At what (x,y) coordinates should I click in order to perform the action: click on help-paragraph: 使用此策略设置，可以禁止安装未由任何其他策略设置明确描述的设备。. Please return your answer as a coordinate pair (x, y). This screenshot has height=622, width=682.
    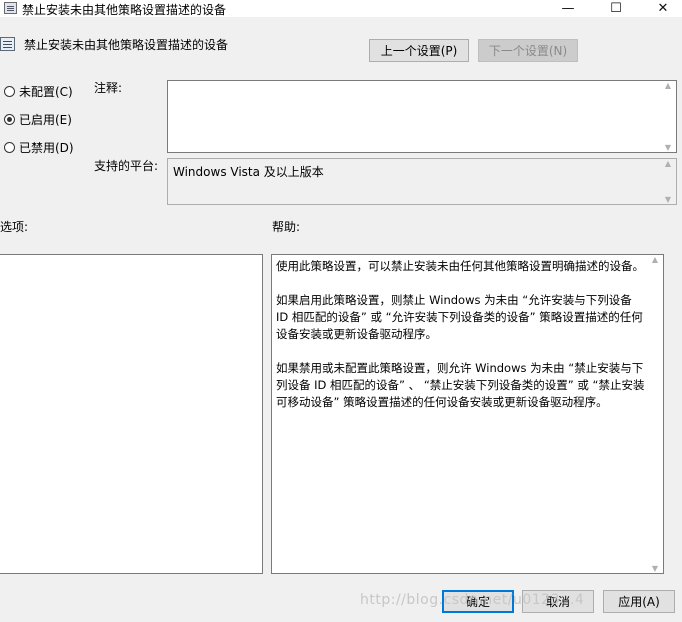
    Looking at the image, I should click on (460, 266).